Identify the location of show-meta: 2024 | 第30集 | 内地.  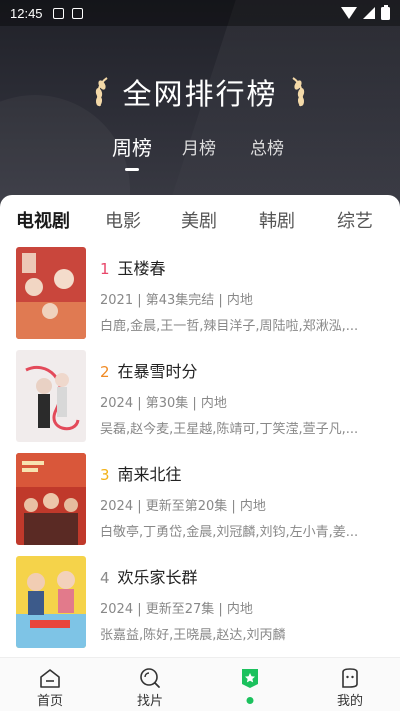
(163, 403).